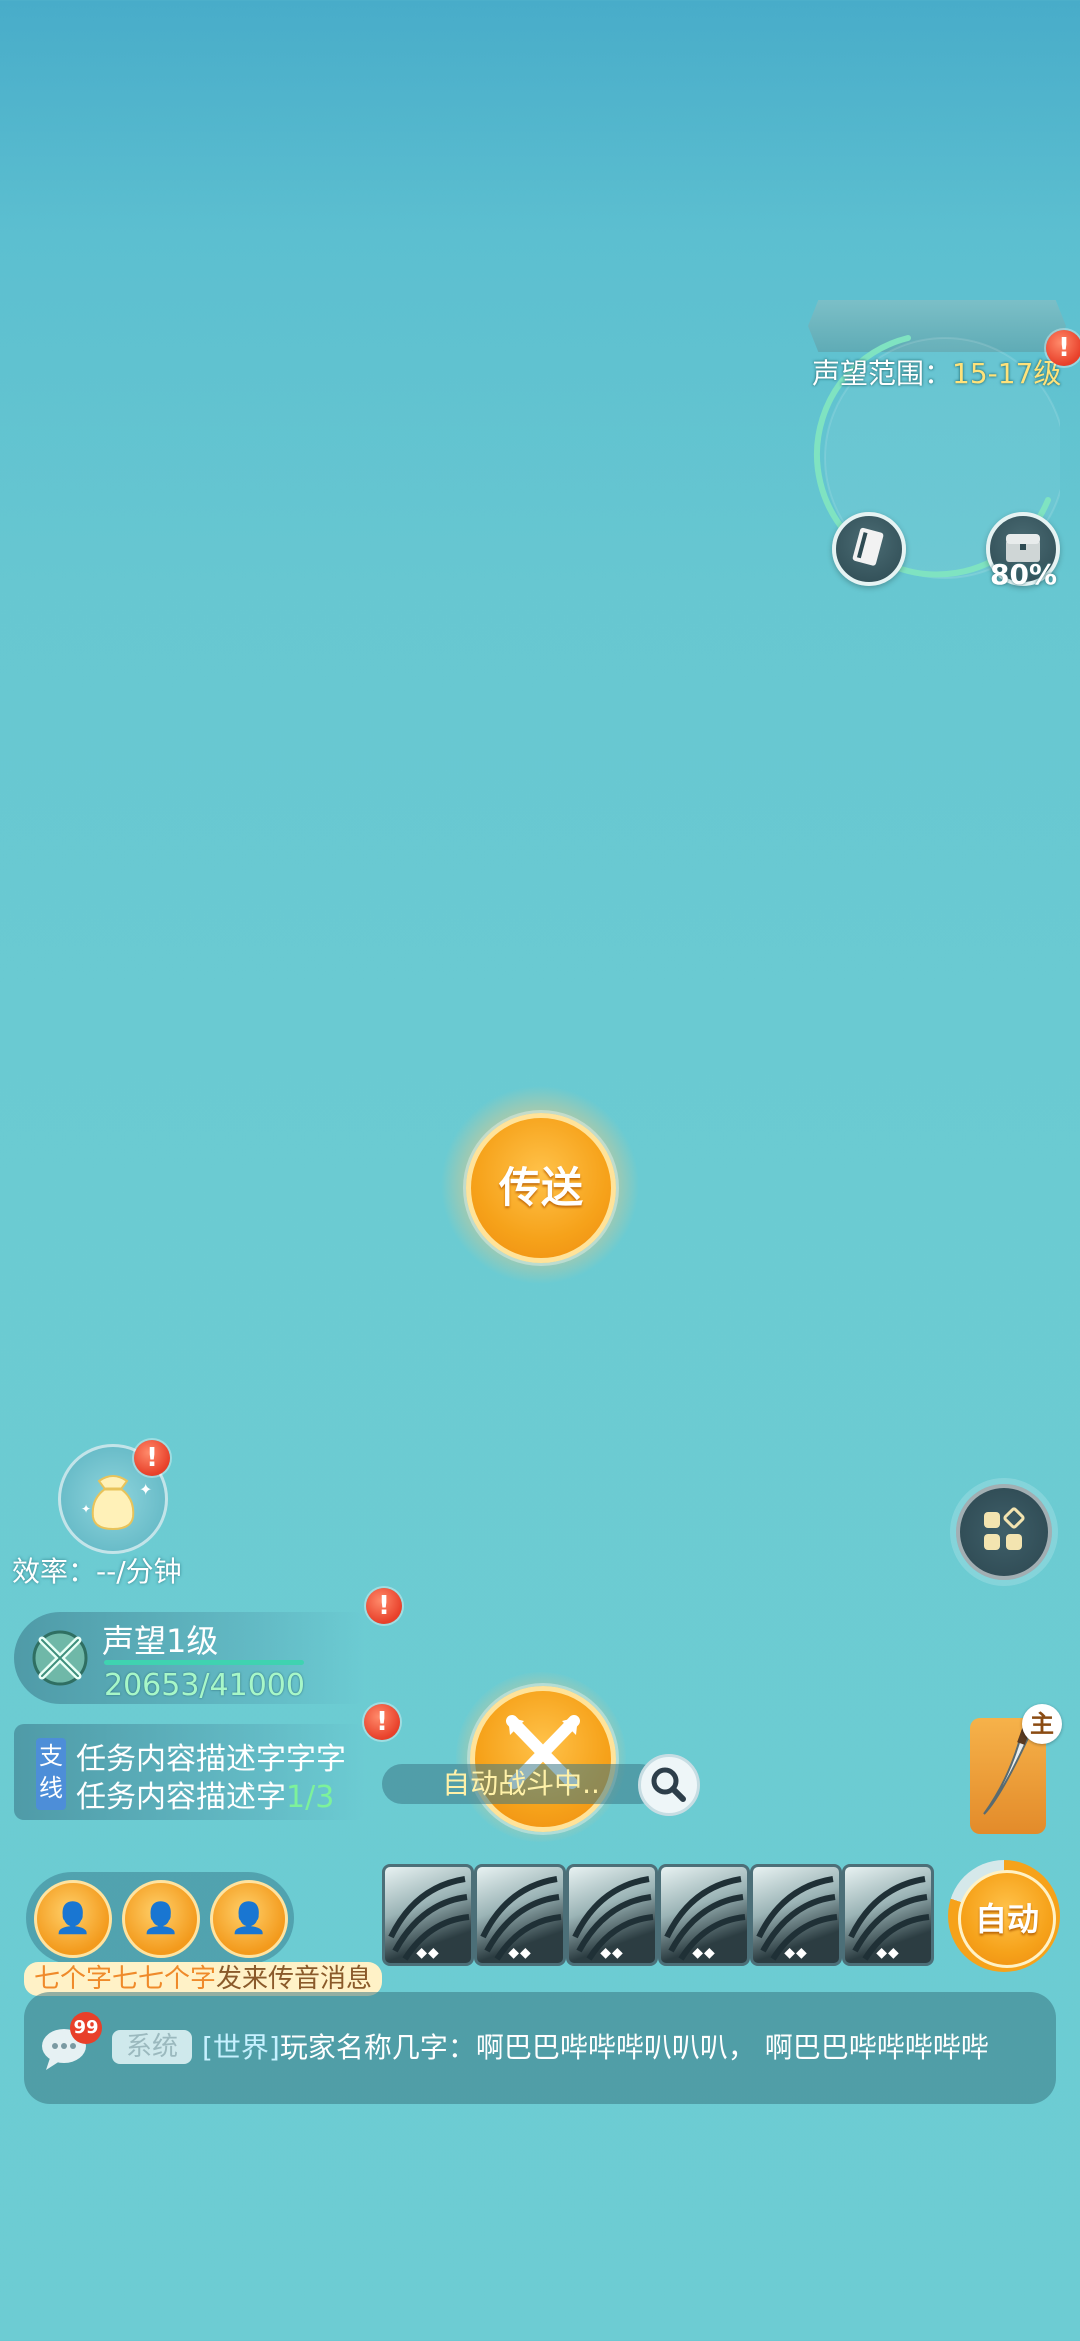 The height and width of the screenshot is (2341, 1080). I want to click on auto-fight-status: 自动战斗中.., so click(521, 1784).